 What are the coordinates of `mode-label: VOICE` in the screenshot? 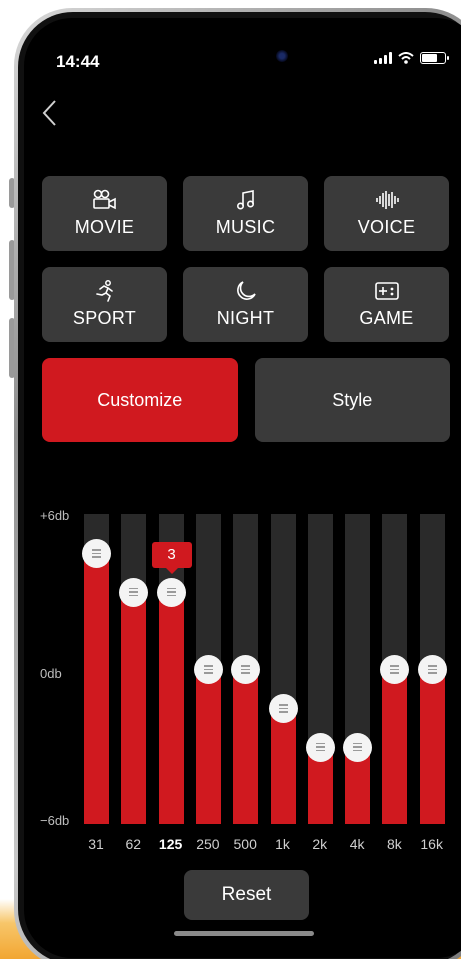 It's located at (386, 227).